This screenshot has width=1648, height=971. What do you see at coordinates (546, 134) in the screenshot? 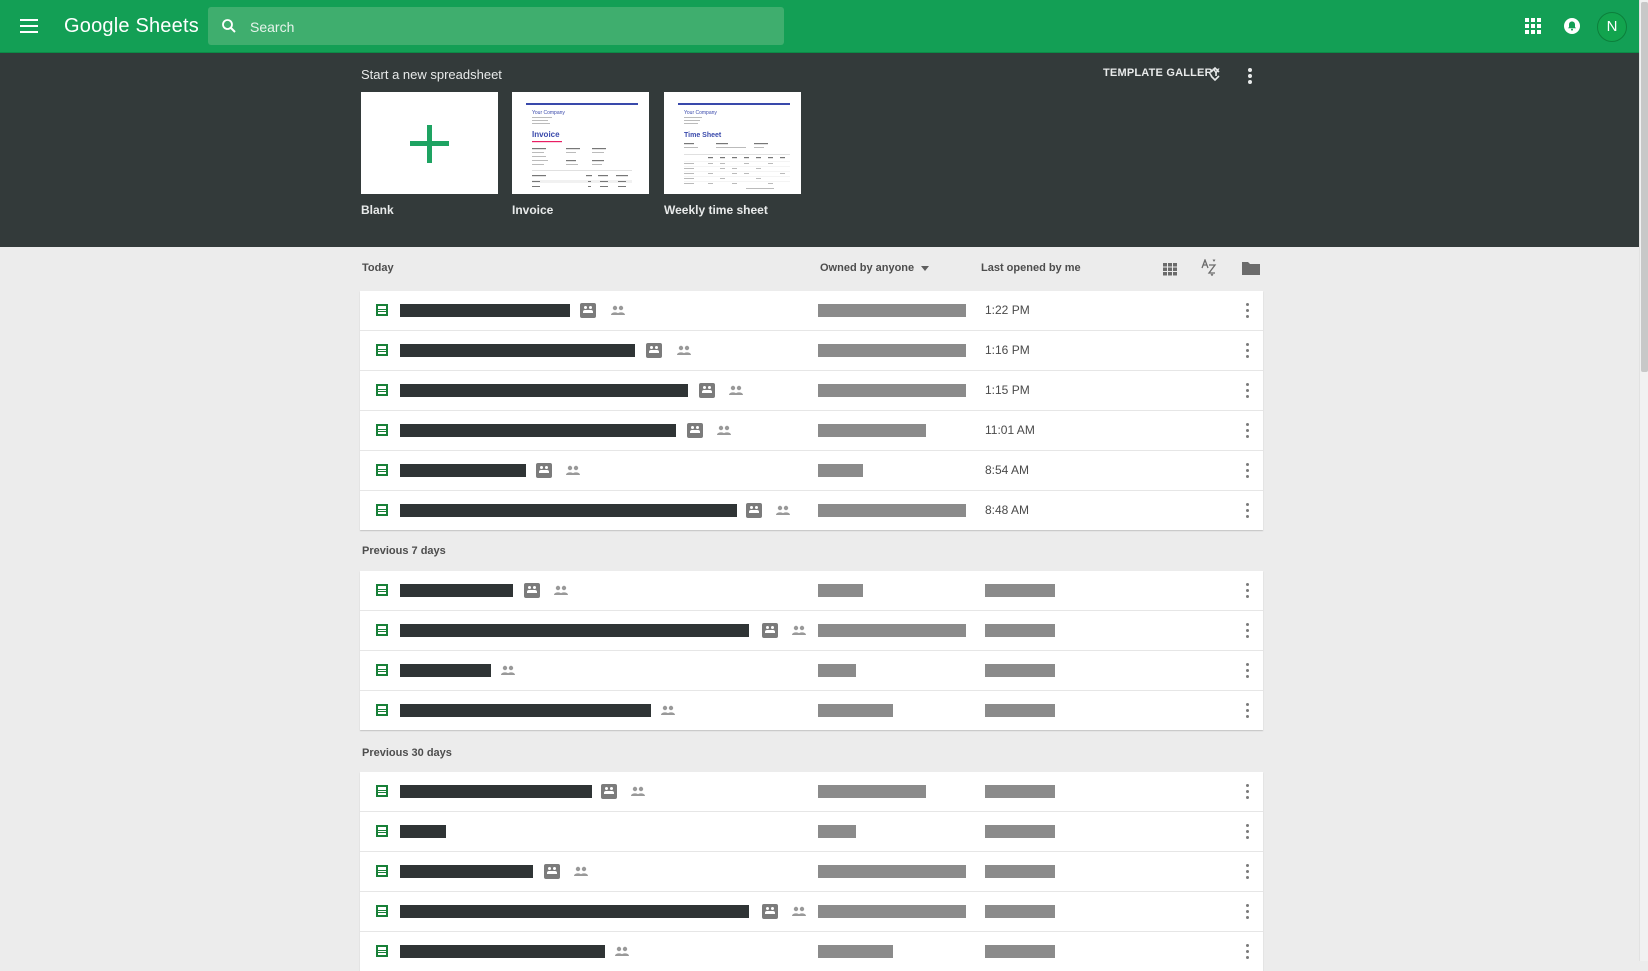
I see `svg-text: Invoice` at bounding box center [546, 134].